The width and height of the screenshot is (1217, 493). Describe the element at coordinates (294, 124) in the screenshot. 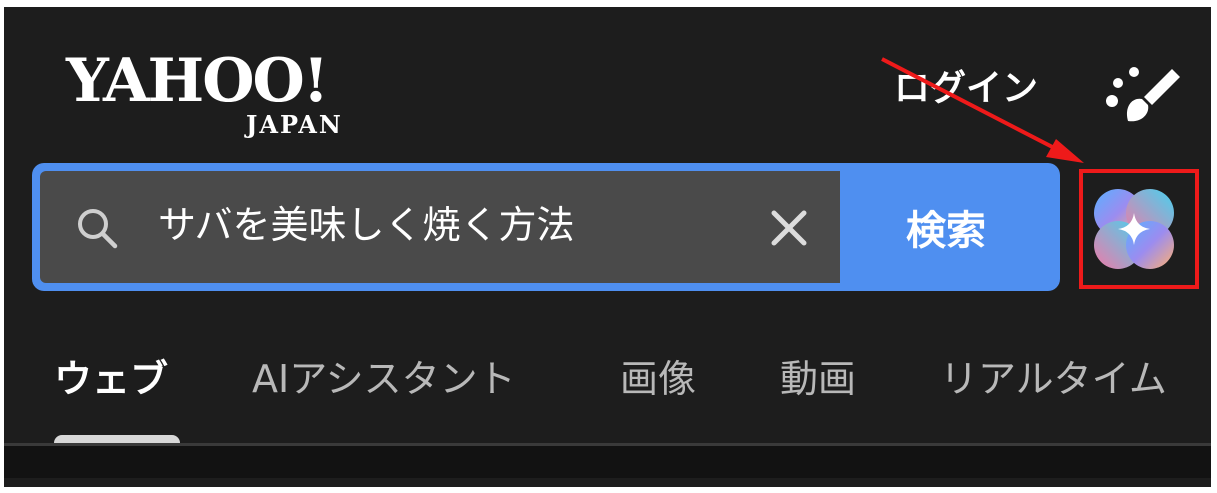

I see `logo-sub-text: JAPAN` at that location.